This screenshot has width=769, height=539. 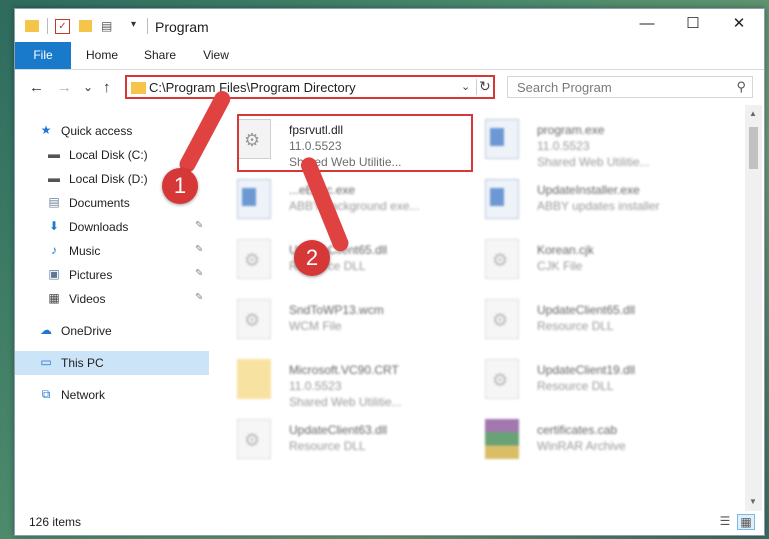 I want to click on file-item: certificates.cab WinRAR Archive, so click(x=593, y=439).